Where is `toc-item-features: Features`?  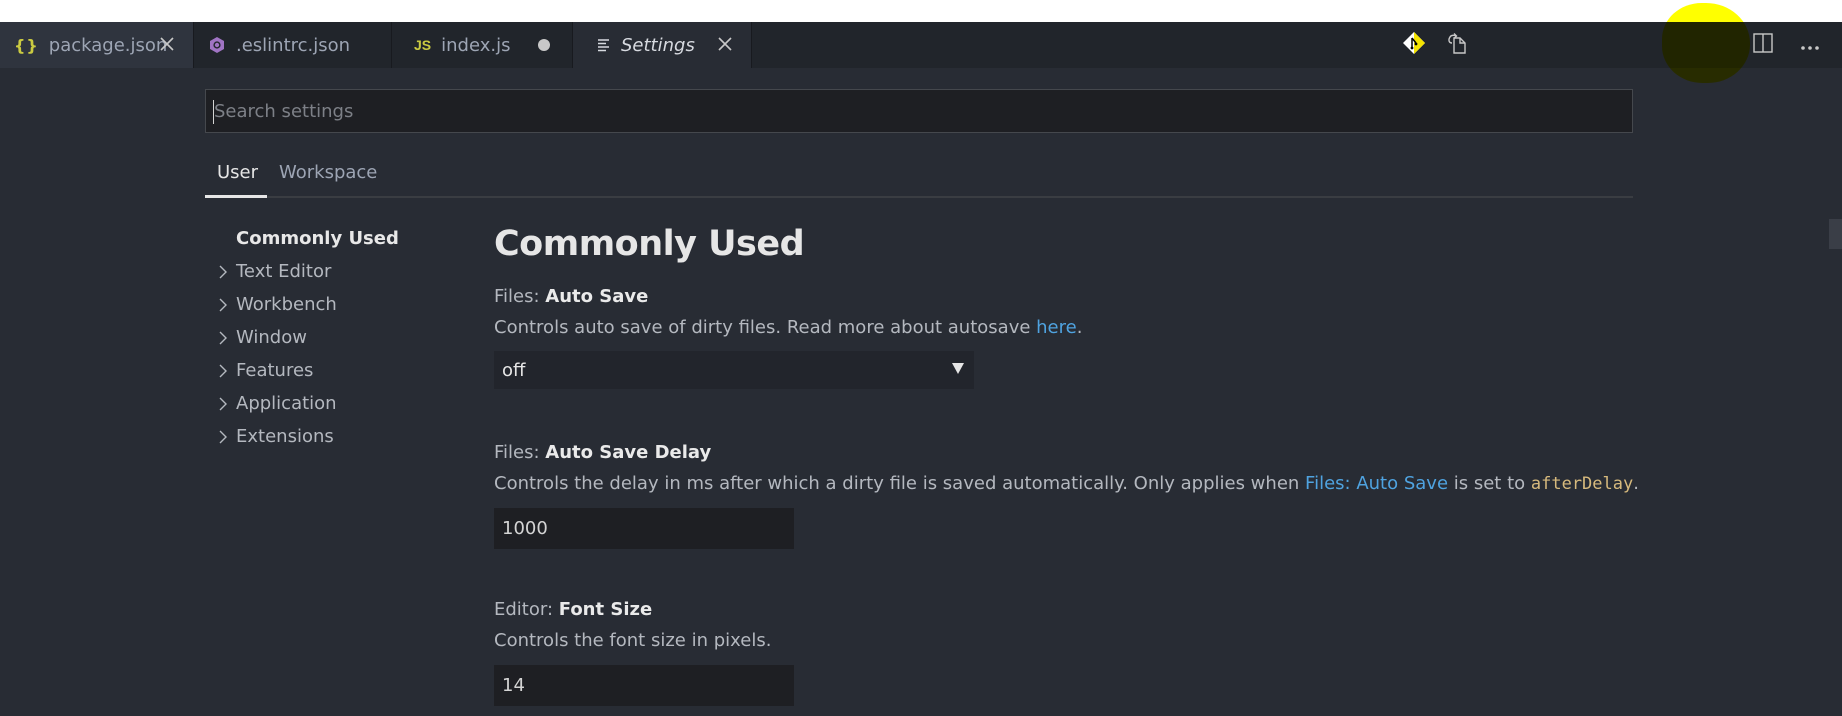 toc-item-features: Features is located at coordinates (304, 370).